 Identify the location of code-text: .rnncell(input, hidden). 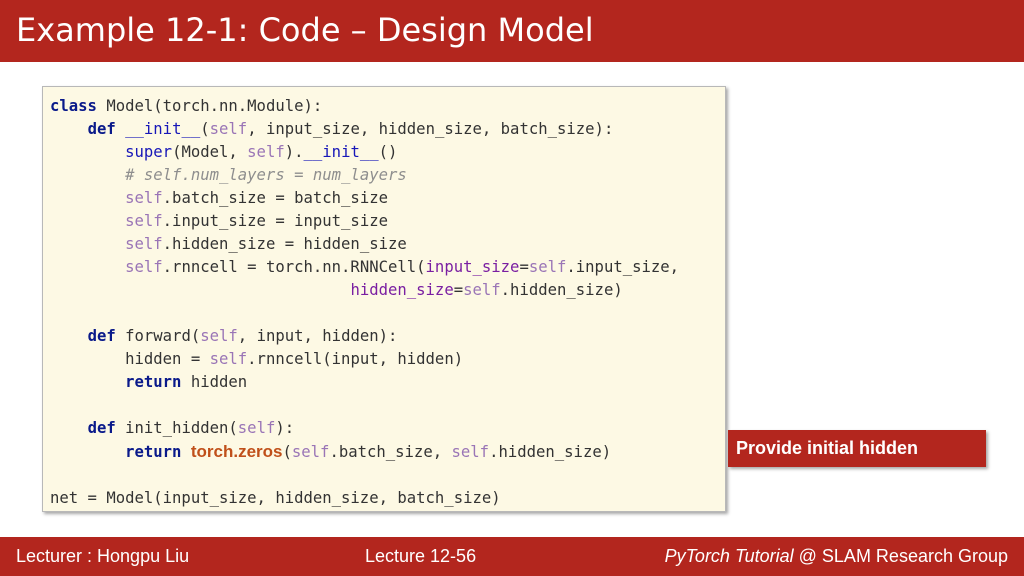
(355, 359).